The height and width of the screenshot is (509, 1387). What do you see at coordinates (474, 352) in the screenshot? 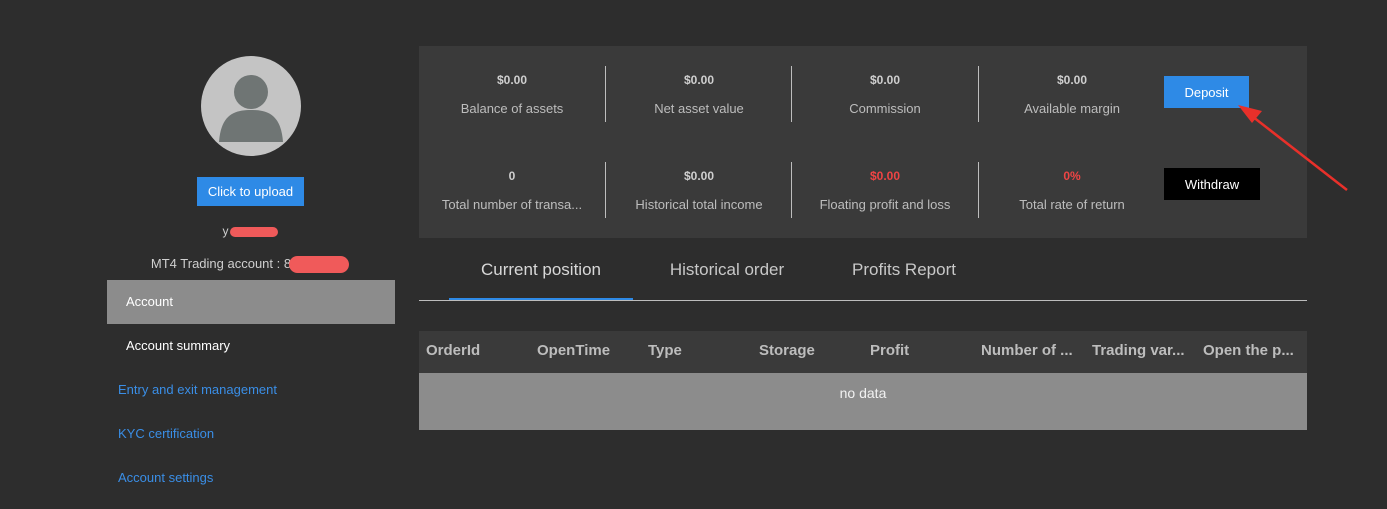
I see `column-header-orderid: OrderId` at bounding box center [474, 352].